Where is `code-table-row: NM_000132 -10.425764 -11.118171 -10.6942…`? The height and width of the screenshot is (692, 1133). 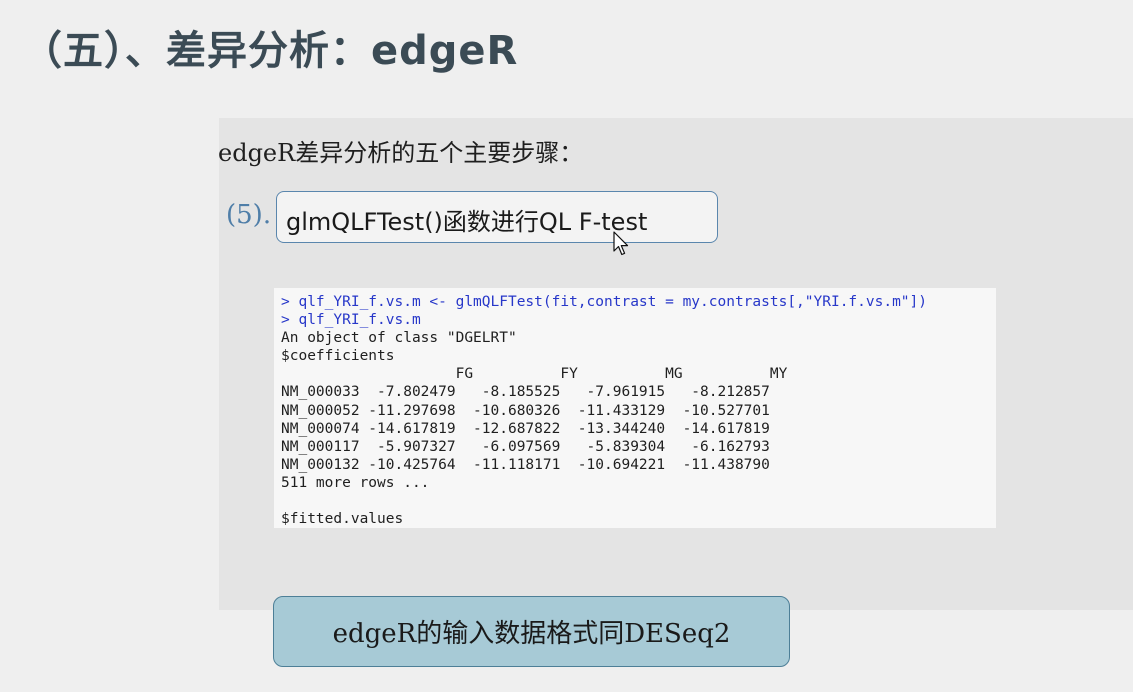 code-table-row: NM_000132 -10.425764 -11.118171 -10.6942… is located at coordinates (525, 464).